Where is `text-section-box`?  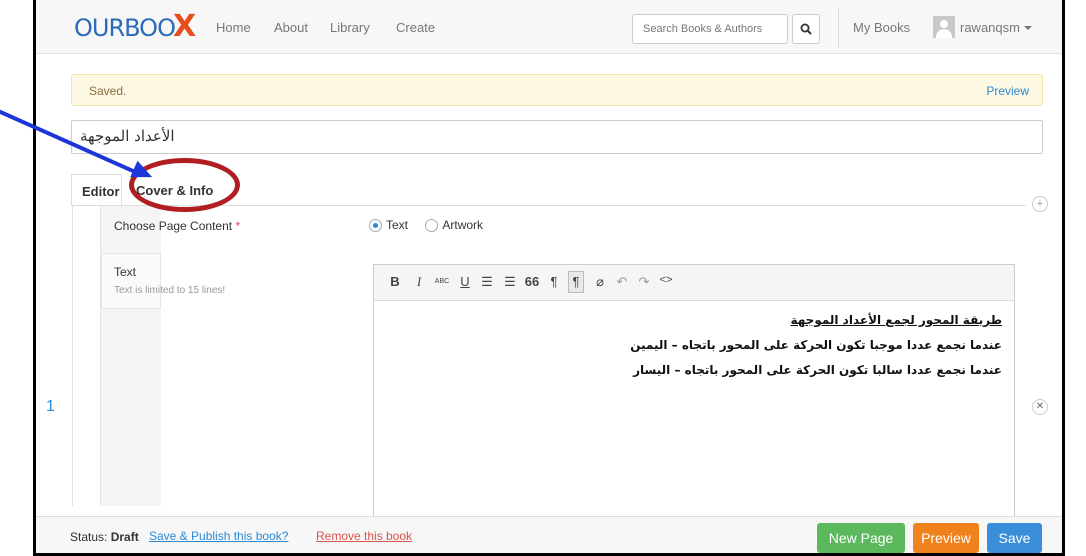
text-section-box is located at coordinates (131, 281).